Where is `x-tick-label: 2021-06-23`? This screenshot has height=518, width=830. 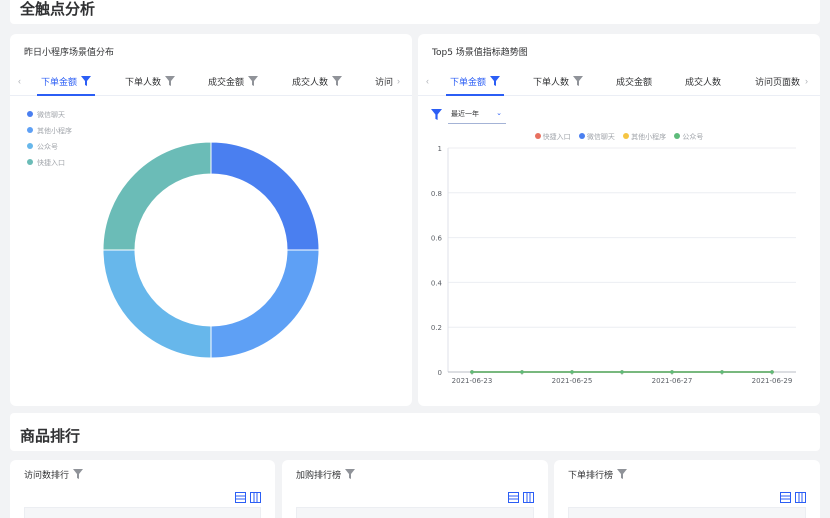
x-tick-label: 2021-06-23 is located at coordinates (472, 381).